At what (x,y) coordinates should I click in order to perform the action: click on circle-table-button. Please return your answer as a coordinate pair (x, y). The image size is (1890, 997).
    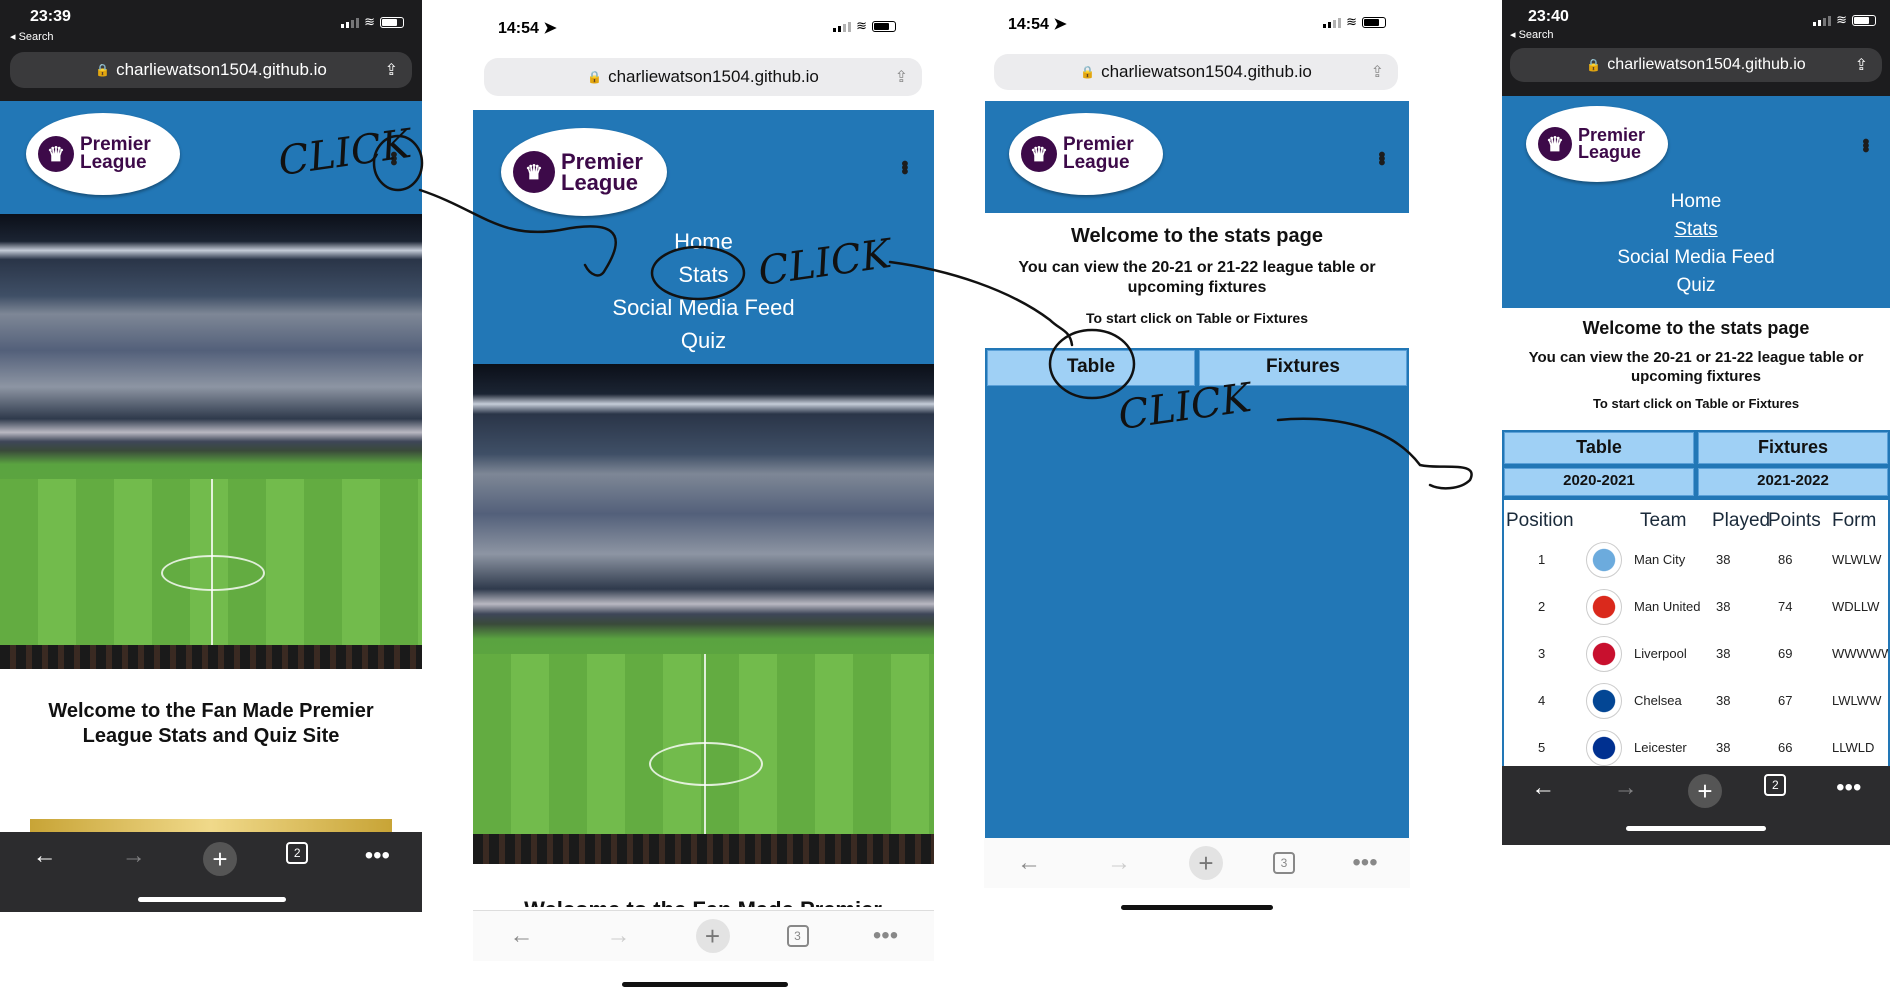
    Looking at the image, I should click on (1092, 364).